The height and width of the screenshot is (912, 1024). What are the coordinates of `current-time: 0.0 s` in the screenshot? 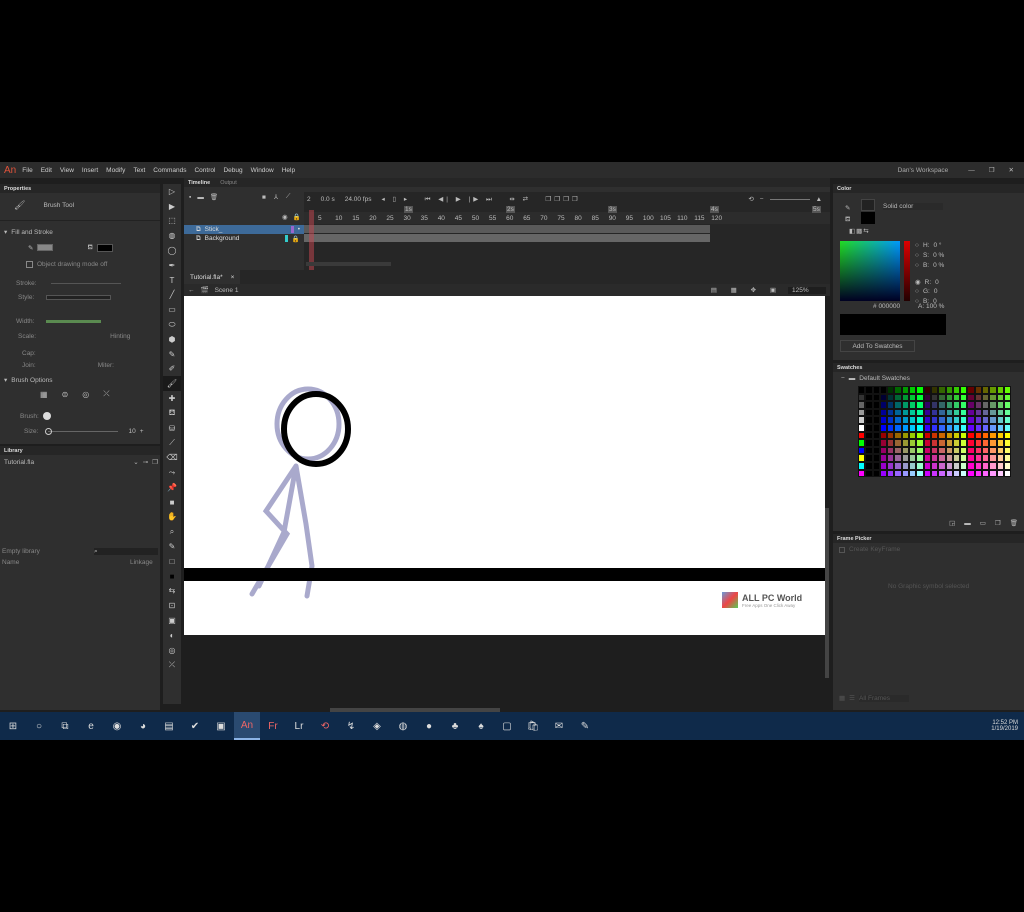 It's located at (328, 199).